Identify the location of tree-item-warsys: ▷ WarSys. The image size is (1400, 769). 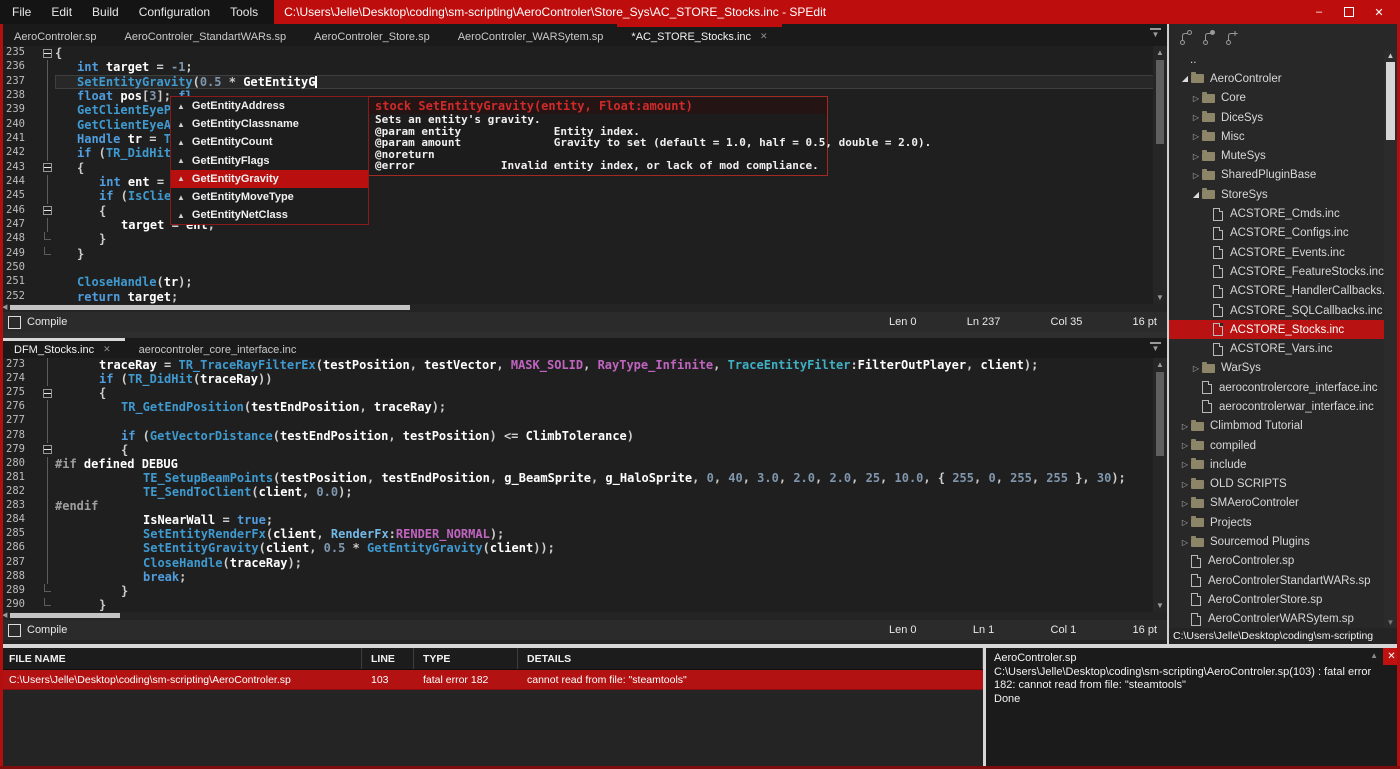
(1276, 368).